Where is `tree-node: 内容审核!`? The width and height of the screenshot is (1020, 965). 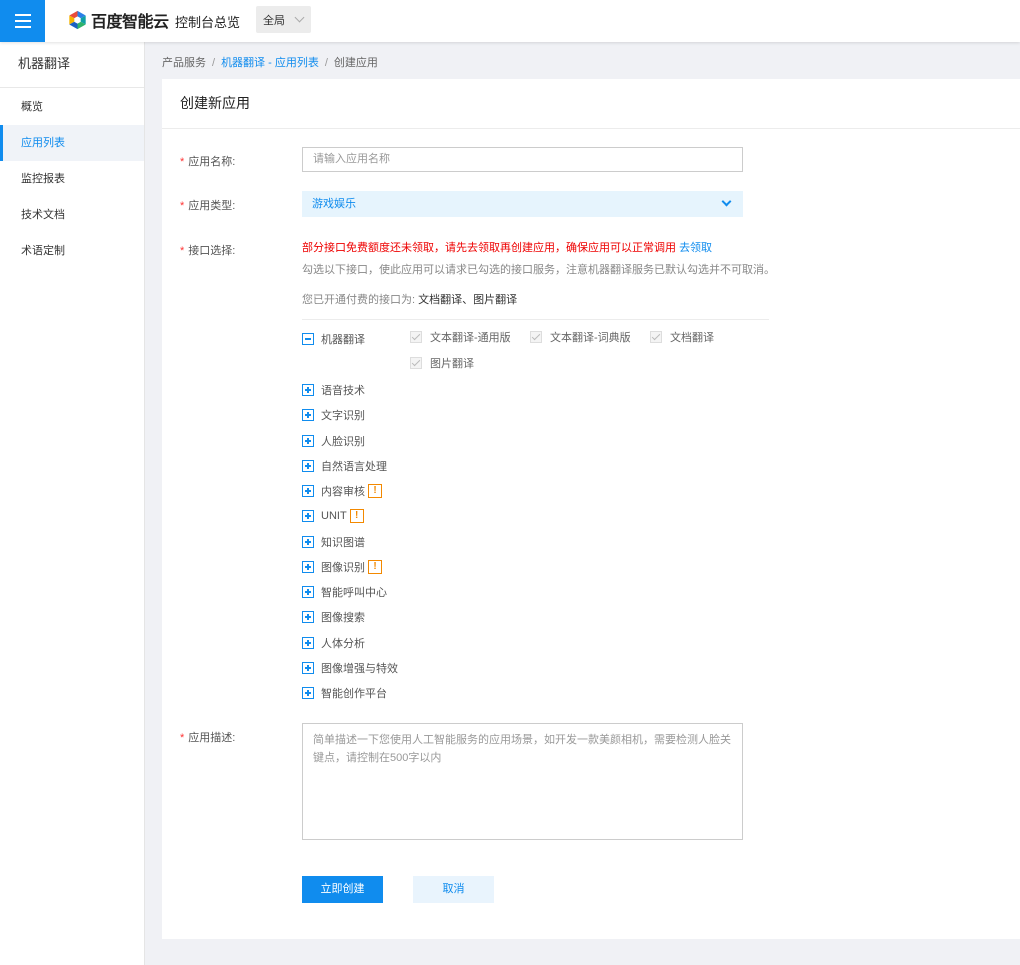
tree-node: 内容审核! is located at coordinates (342, 491).